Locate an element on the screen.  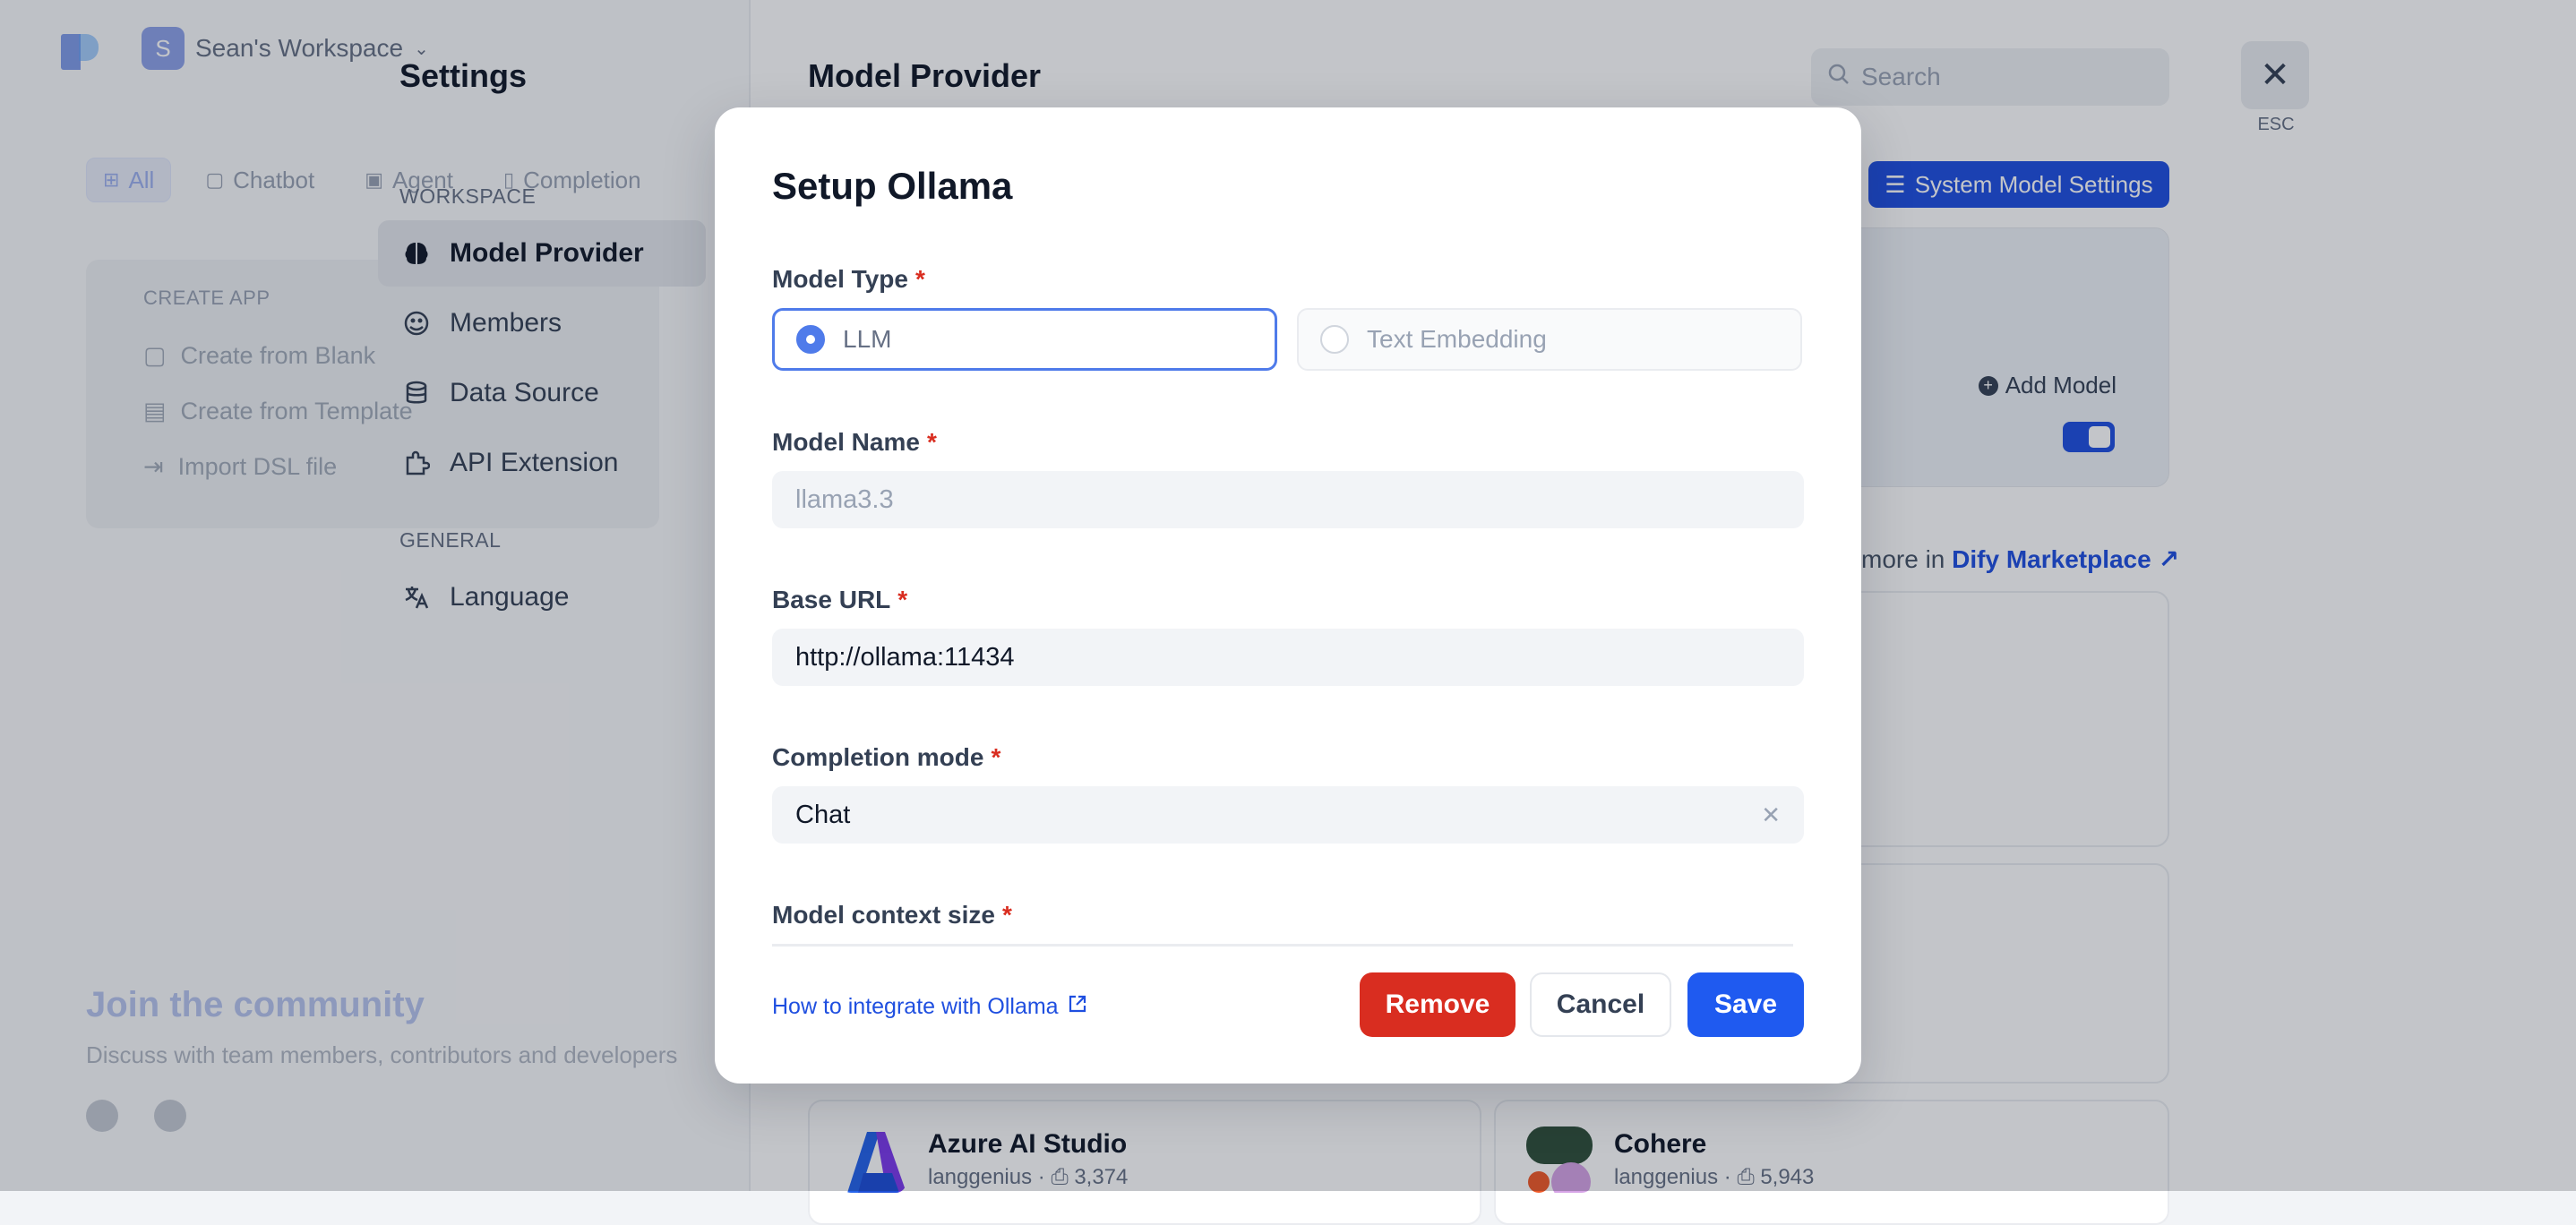
base-url-input: http://ollama:11434 is located at coordinates (1288, 657).